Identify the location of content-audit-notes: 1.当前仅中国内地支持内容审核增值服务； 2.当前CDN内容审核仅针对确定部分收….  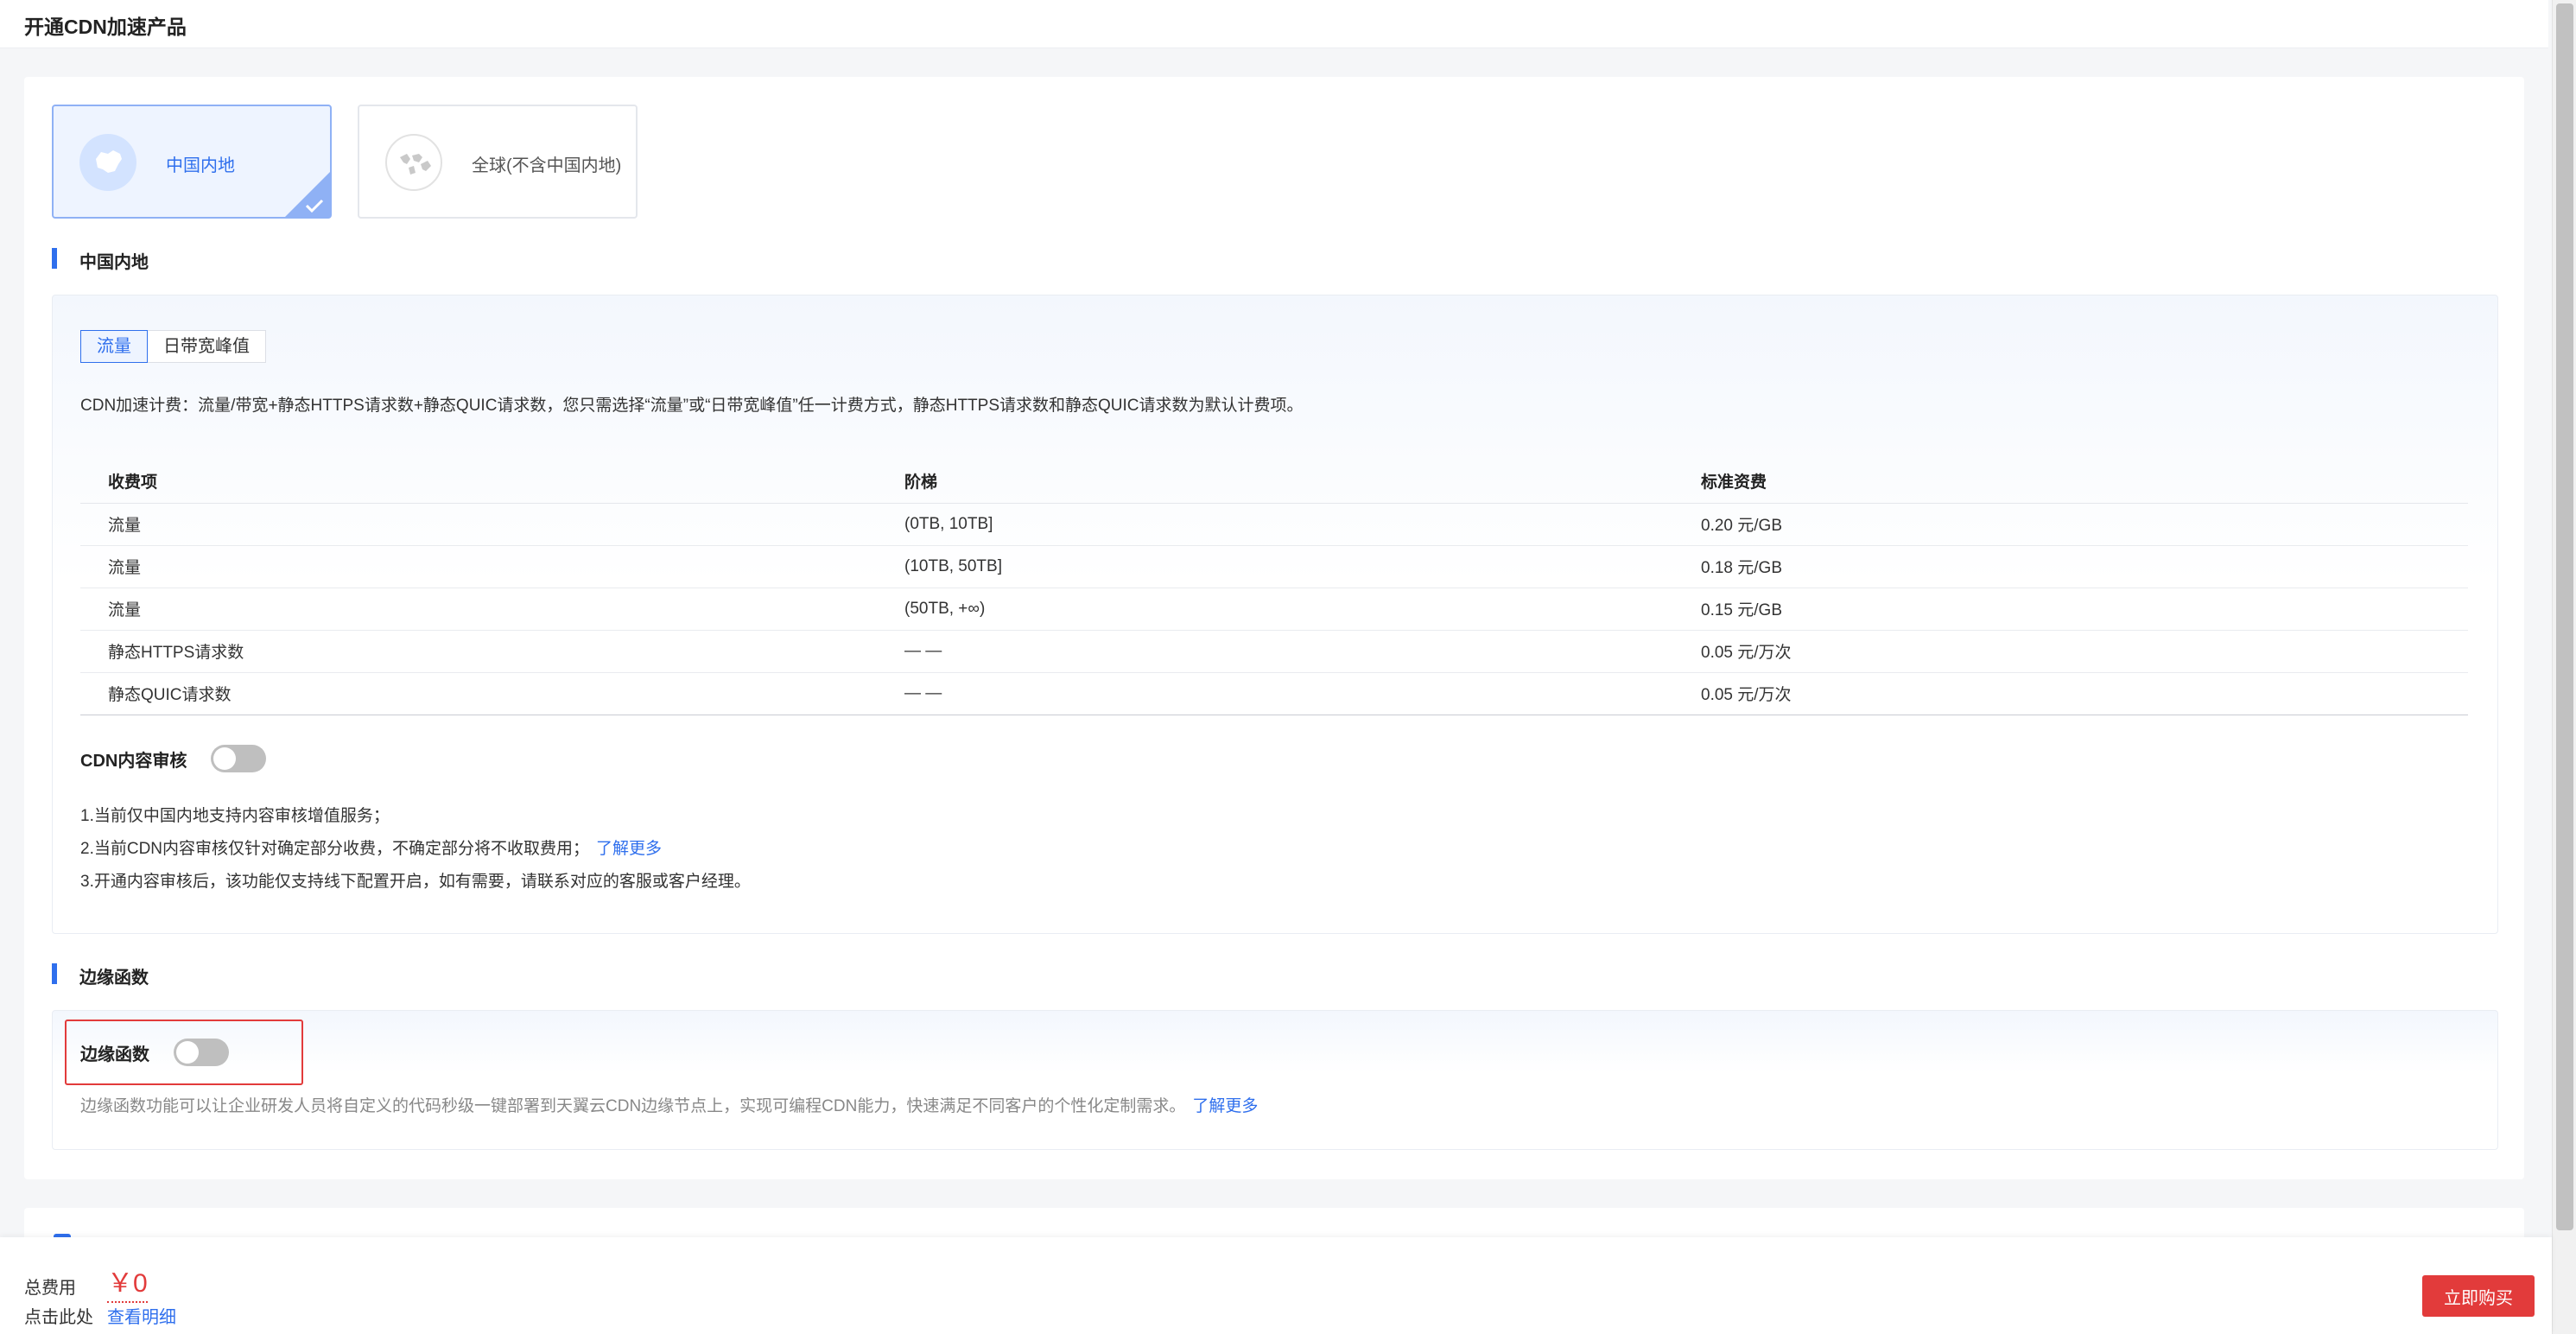
(415, 849).